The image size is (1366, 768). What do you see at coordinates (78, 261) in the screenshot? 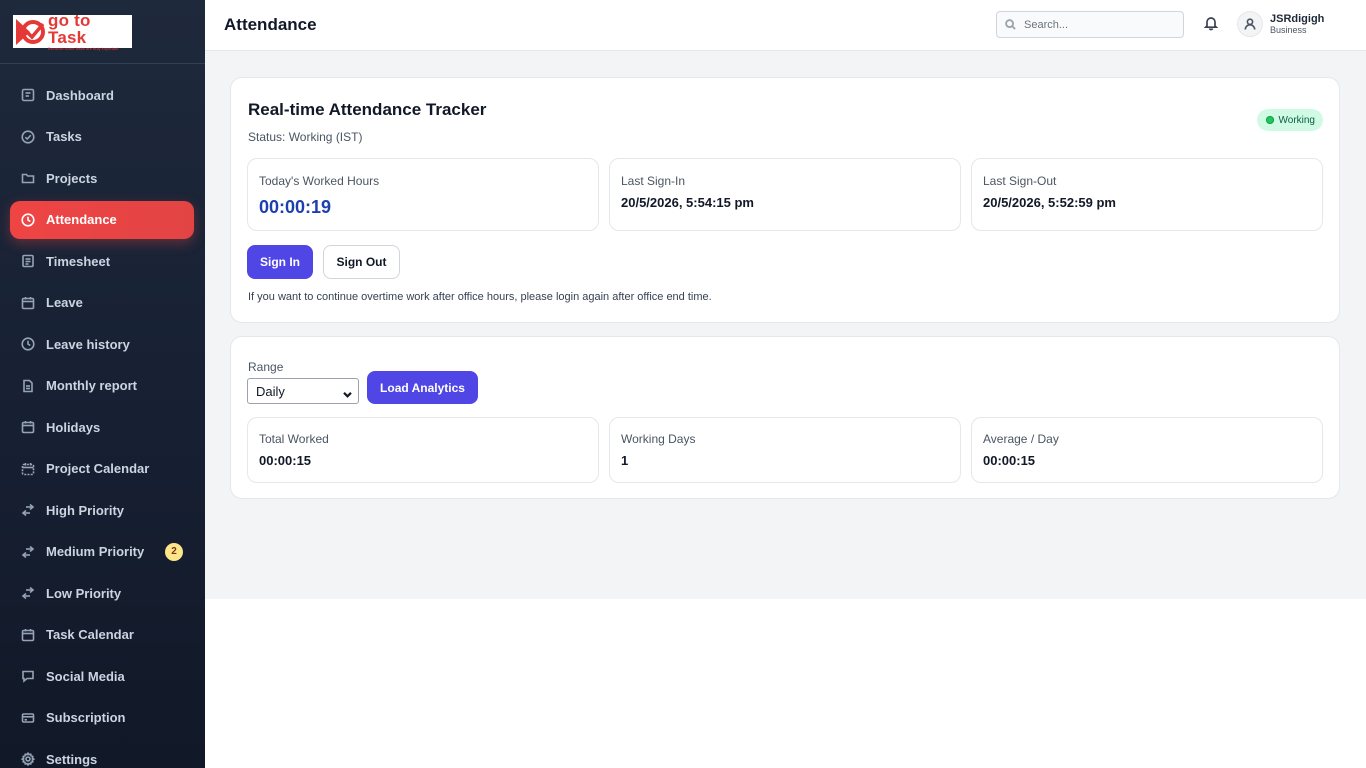
I see `sidebar-item-label: Timesheet` at bounding box center [78, 261].